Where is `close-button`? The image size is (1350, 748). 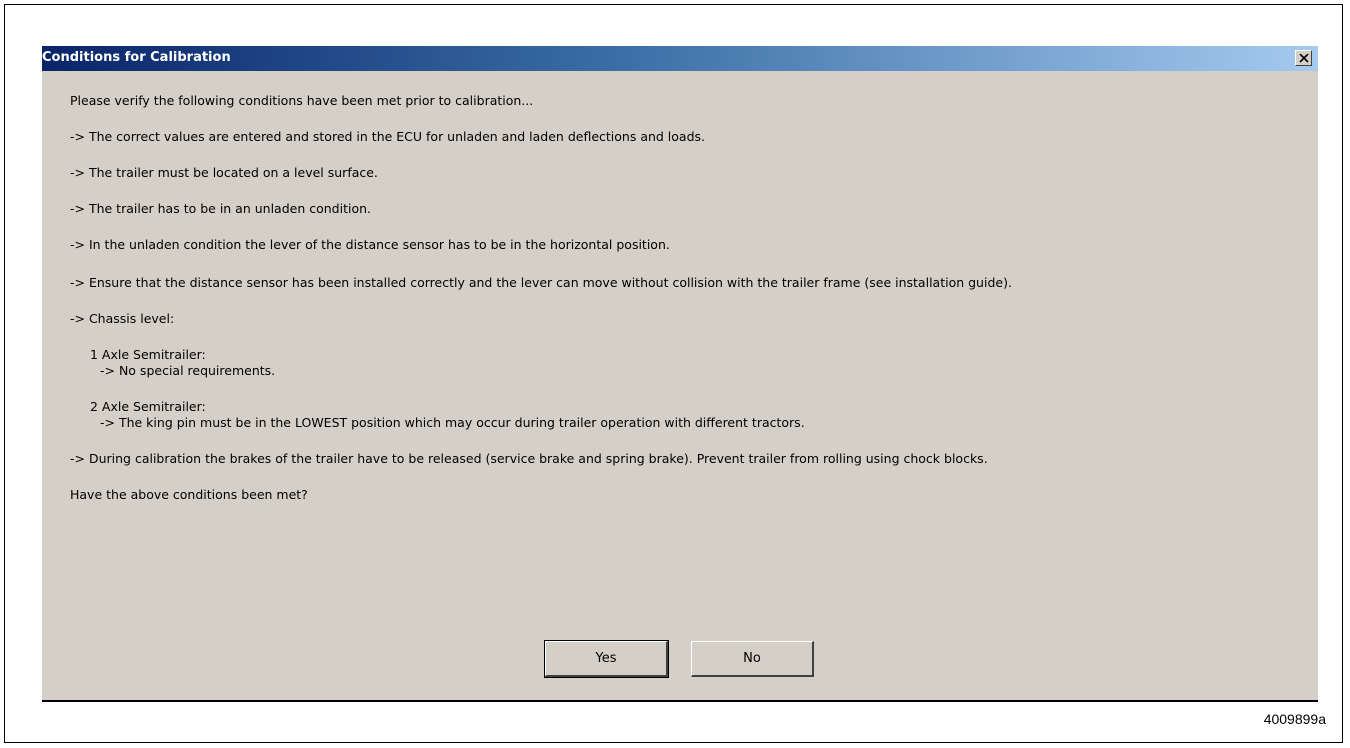 close-button is located at coordinates (1303, 58).